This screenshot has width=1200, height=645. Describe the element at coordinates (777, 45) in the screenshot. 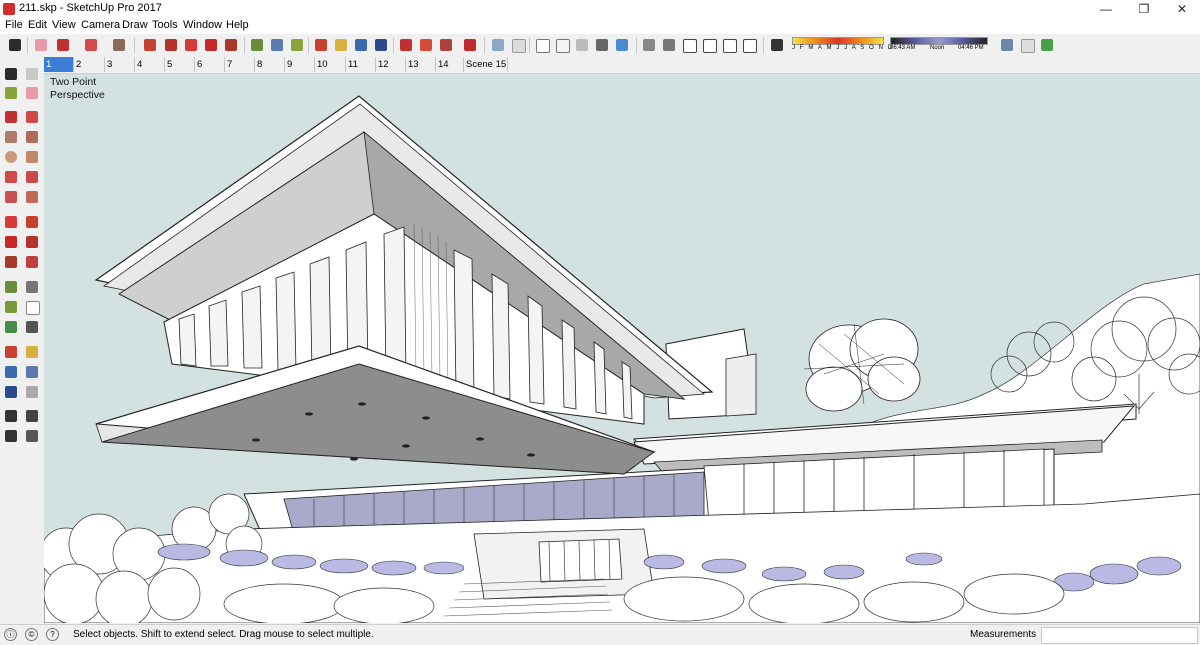

I see `shadows-icon` at that location.